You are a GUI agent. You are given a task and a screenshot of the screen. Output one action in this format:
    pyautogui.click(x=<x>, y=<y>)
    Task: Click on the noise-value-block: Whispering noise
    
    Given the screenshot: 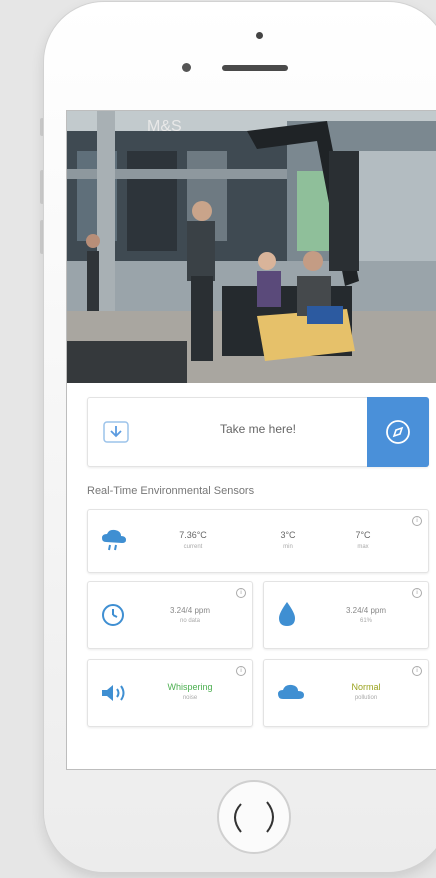 What is the action you would take?
    pyautogui.click(x=190, y=691)
    